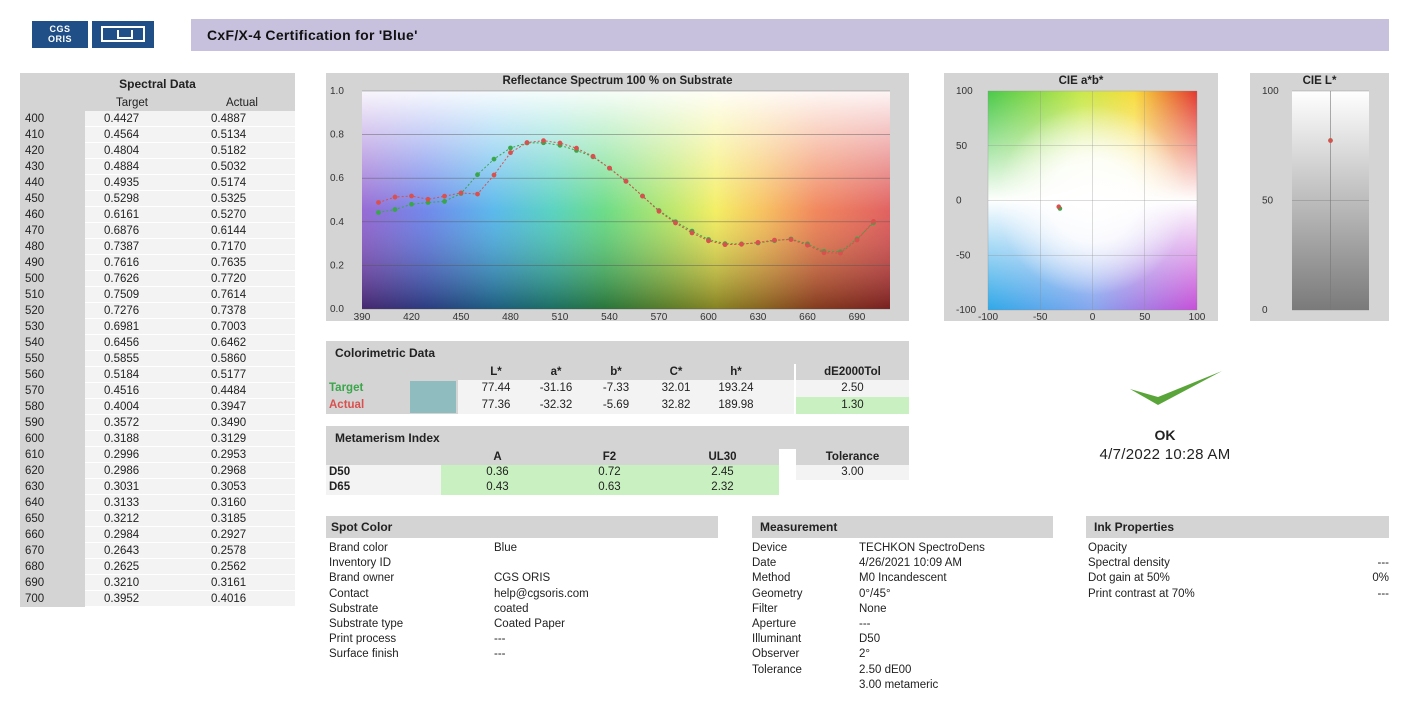 The width and height of the screenshot is (1410, 702). What do you see at coordinates (1129, 578) in the screenshot?
I see `info-label: Dot gain at 50%` at bounding box center [1129, 578].